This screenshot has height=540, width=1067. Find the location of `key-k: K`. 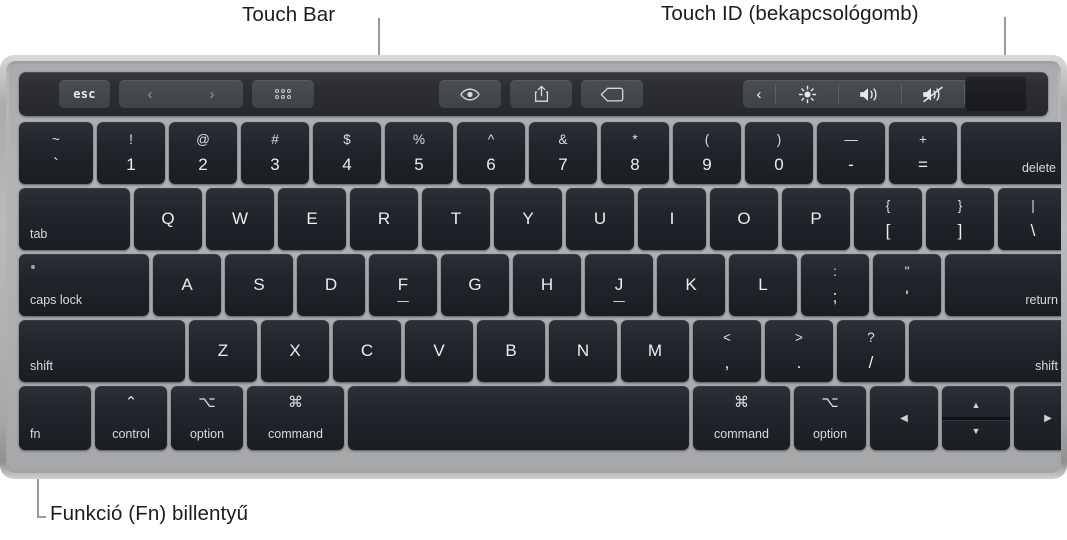

key-k: K is located at coordinates (691, 285).